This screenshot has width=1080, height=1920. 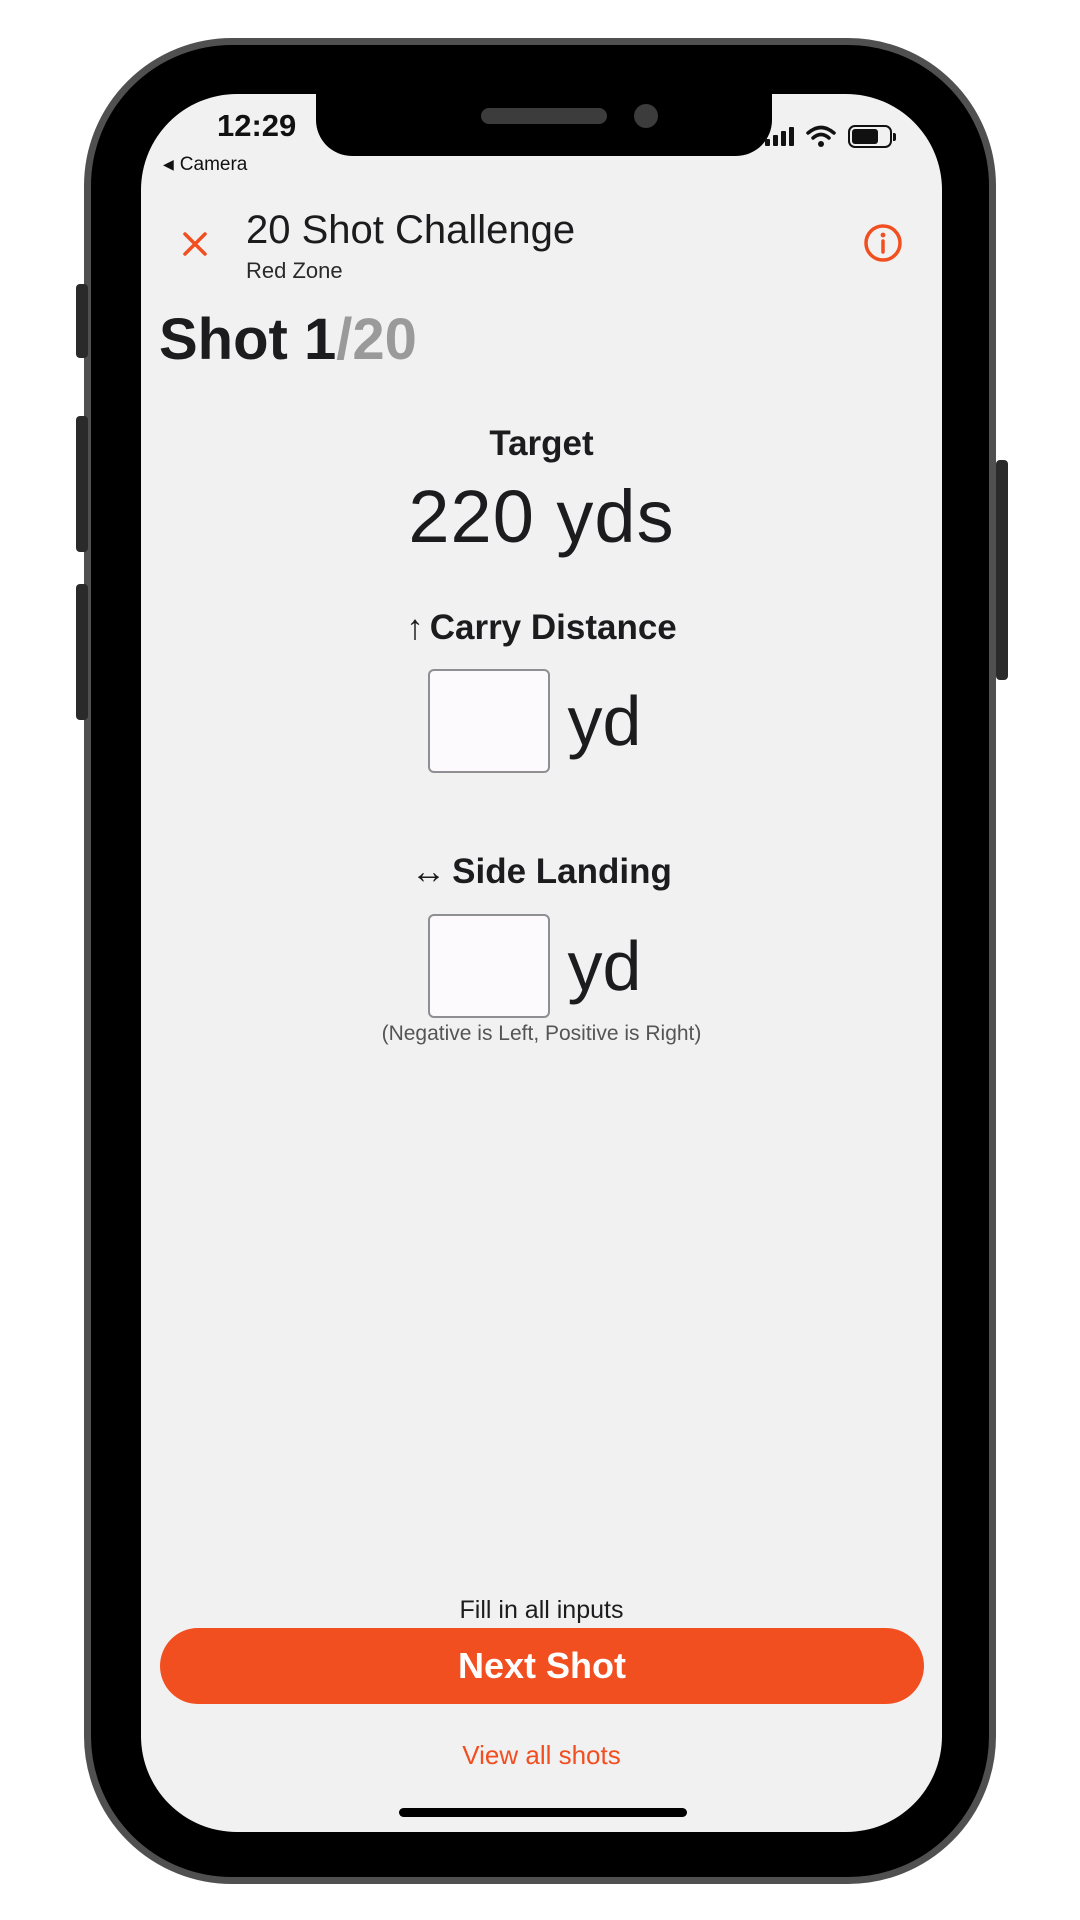 I want to click on phone-power-button, so click(x=1002, y=570).